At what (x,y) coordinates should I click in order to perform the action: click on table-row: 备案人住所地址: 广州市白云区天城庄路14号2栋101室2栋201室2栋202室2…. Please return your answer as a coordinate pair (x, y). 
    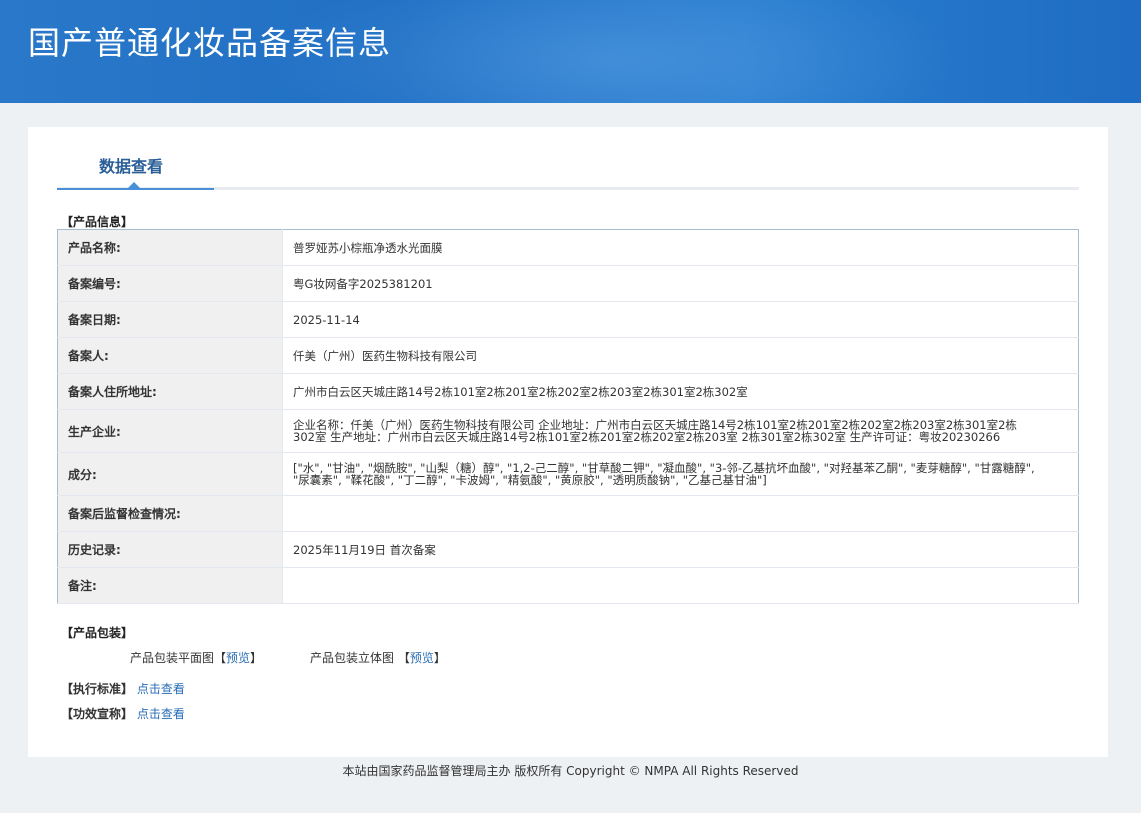
    Looking at the image, I should click on (568, 391).